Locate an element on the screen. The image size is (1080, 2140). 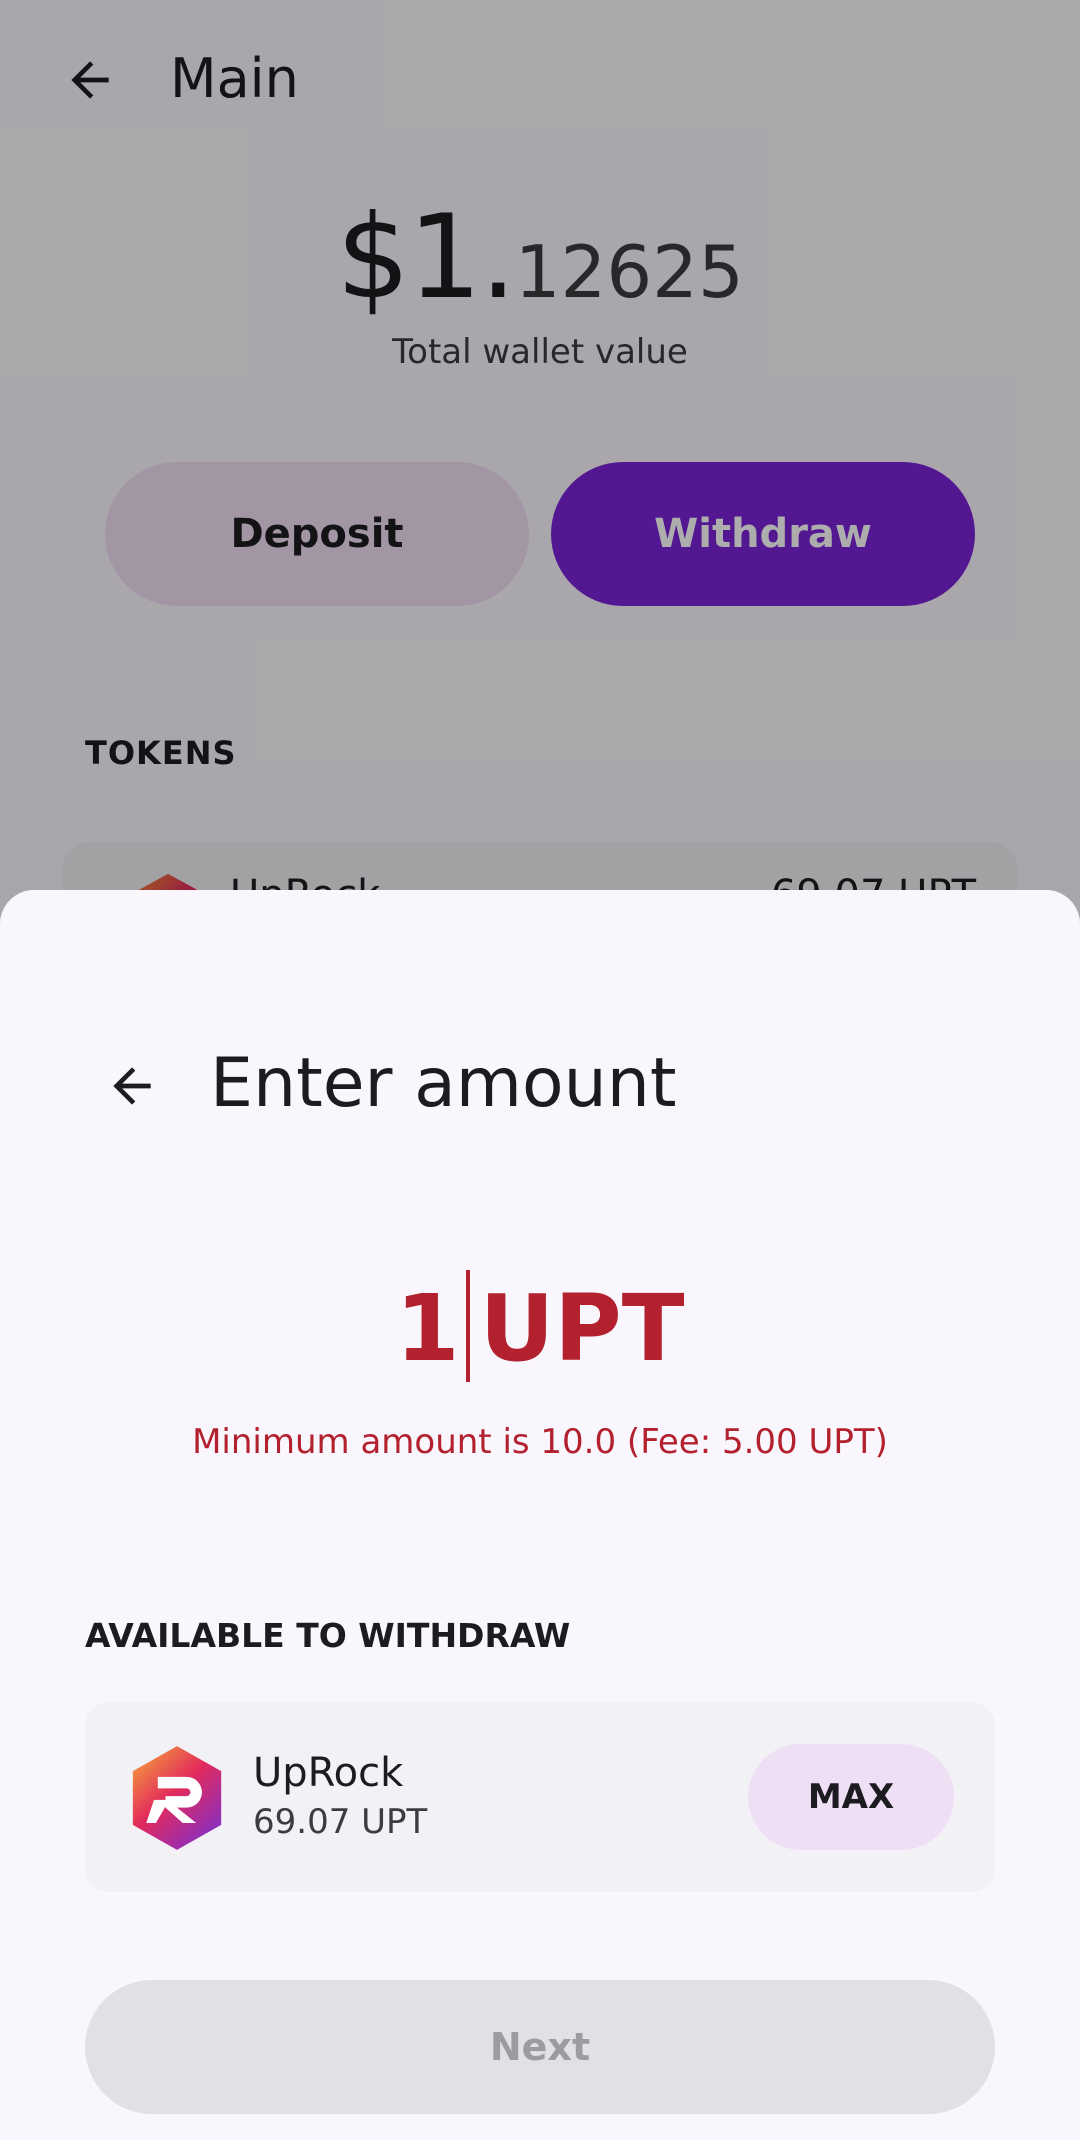
token-name: UpRock is located at coordinates (328, 1773).